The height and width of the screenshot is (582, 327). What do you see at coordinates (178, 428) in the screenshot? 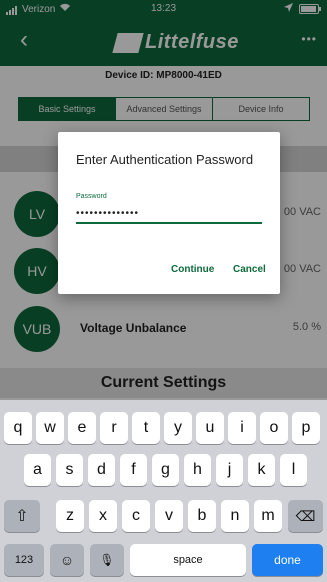
I see `key-y: y` at bounding box center [178, 428].